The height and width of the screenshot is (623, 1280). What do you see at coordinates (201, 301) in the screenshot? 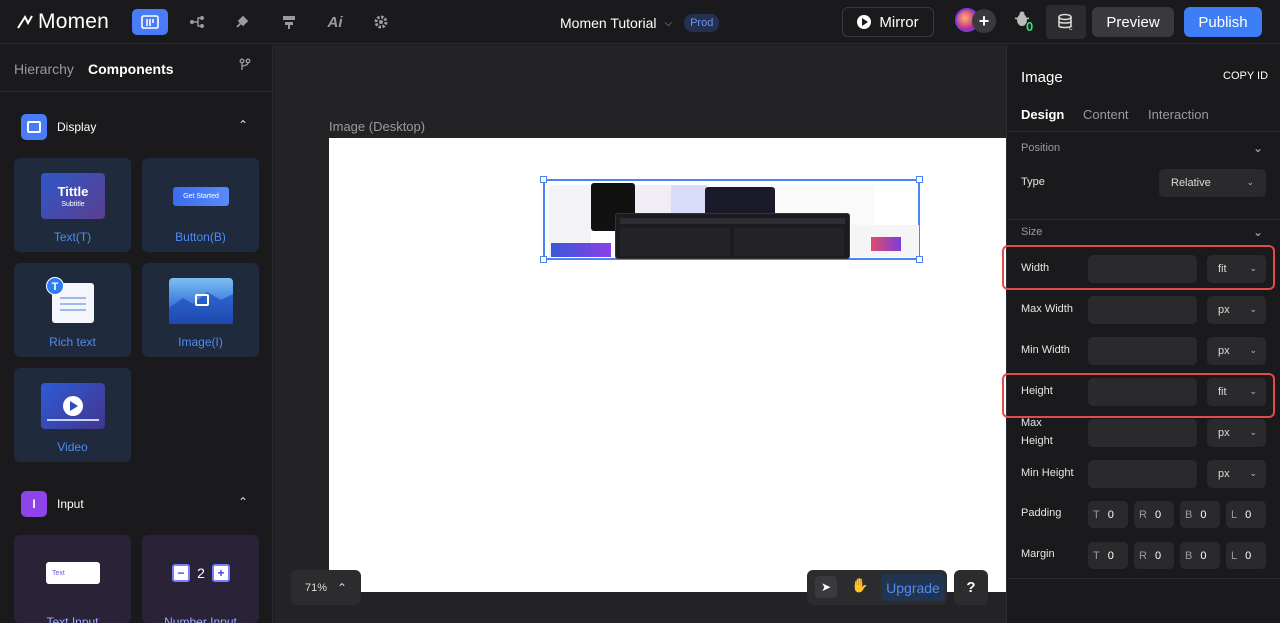
I see `image-thumbnail` at bounding box center [201, 301].